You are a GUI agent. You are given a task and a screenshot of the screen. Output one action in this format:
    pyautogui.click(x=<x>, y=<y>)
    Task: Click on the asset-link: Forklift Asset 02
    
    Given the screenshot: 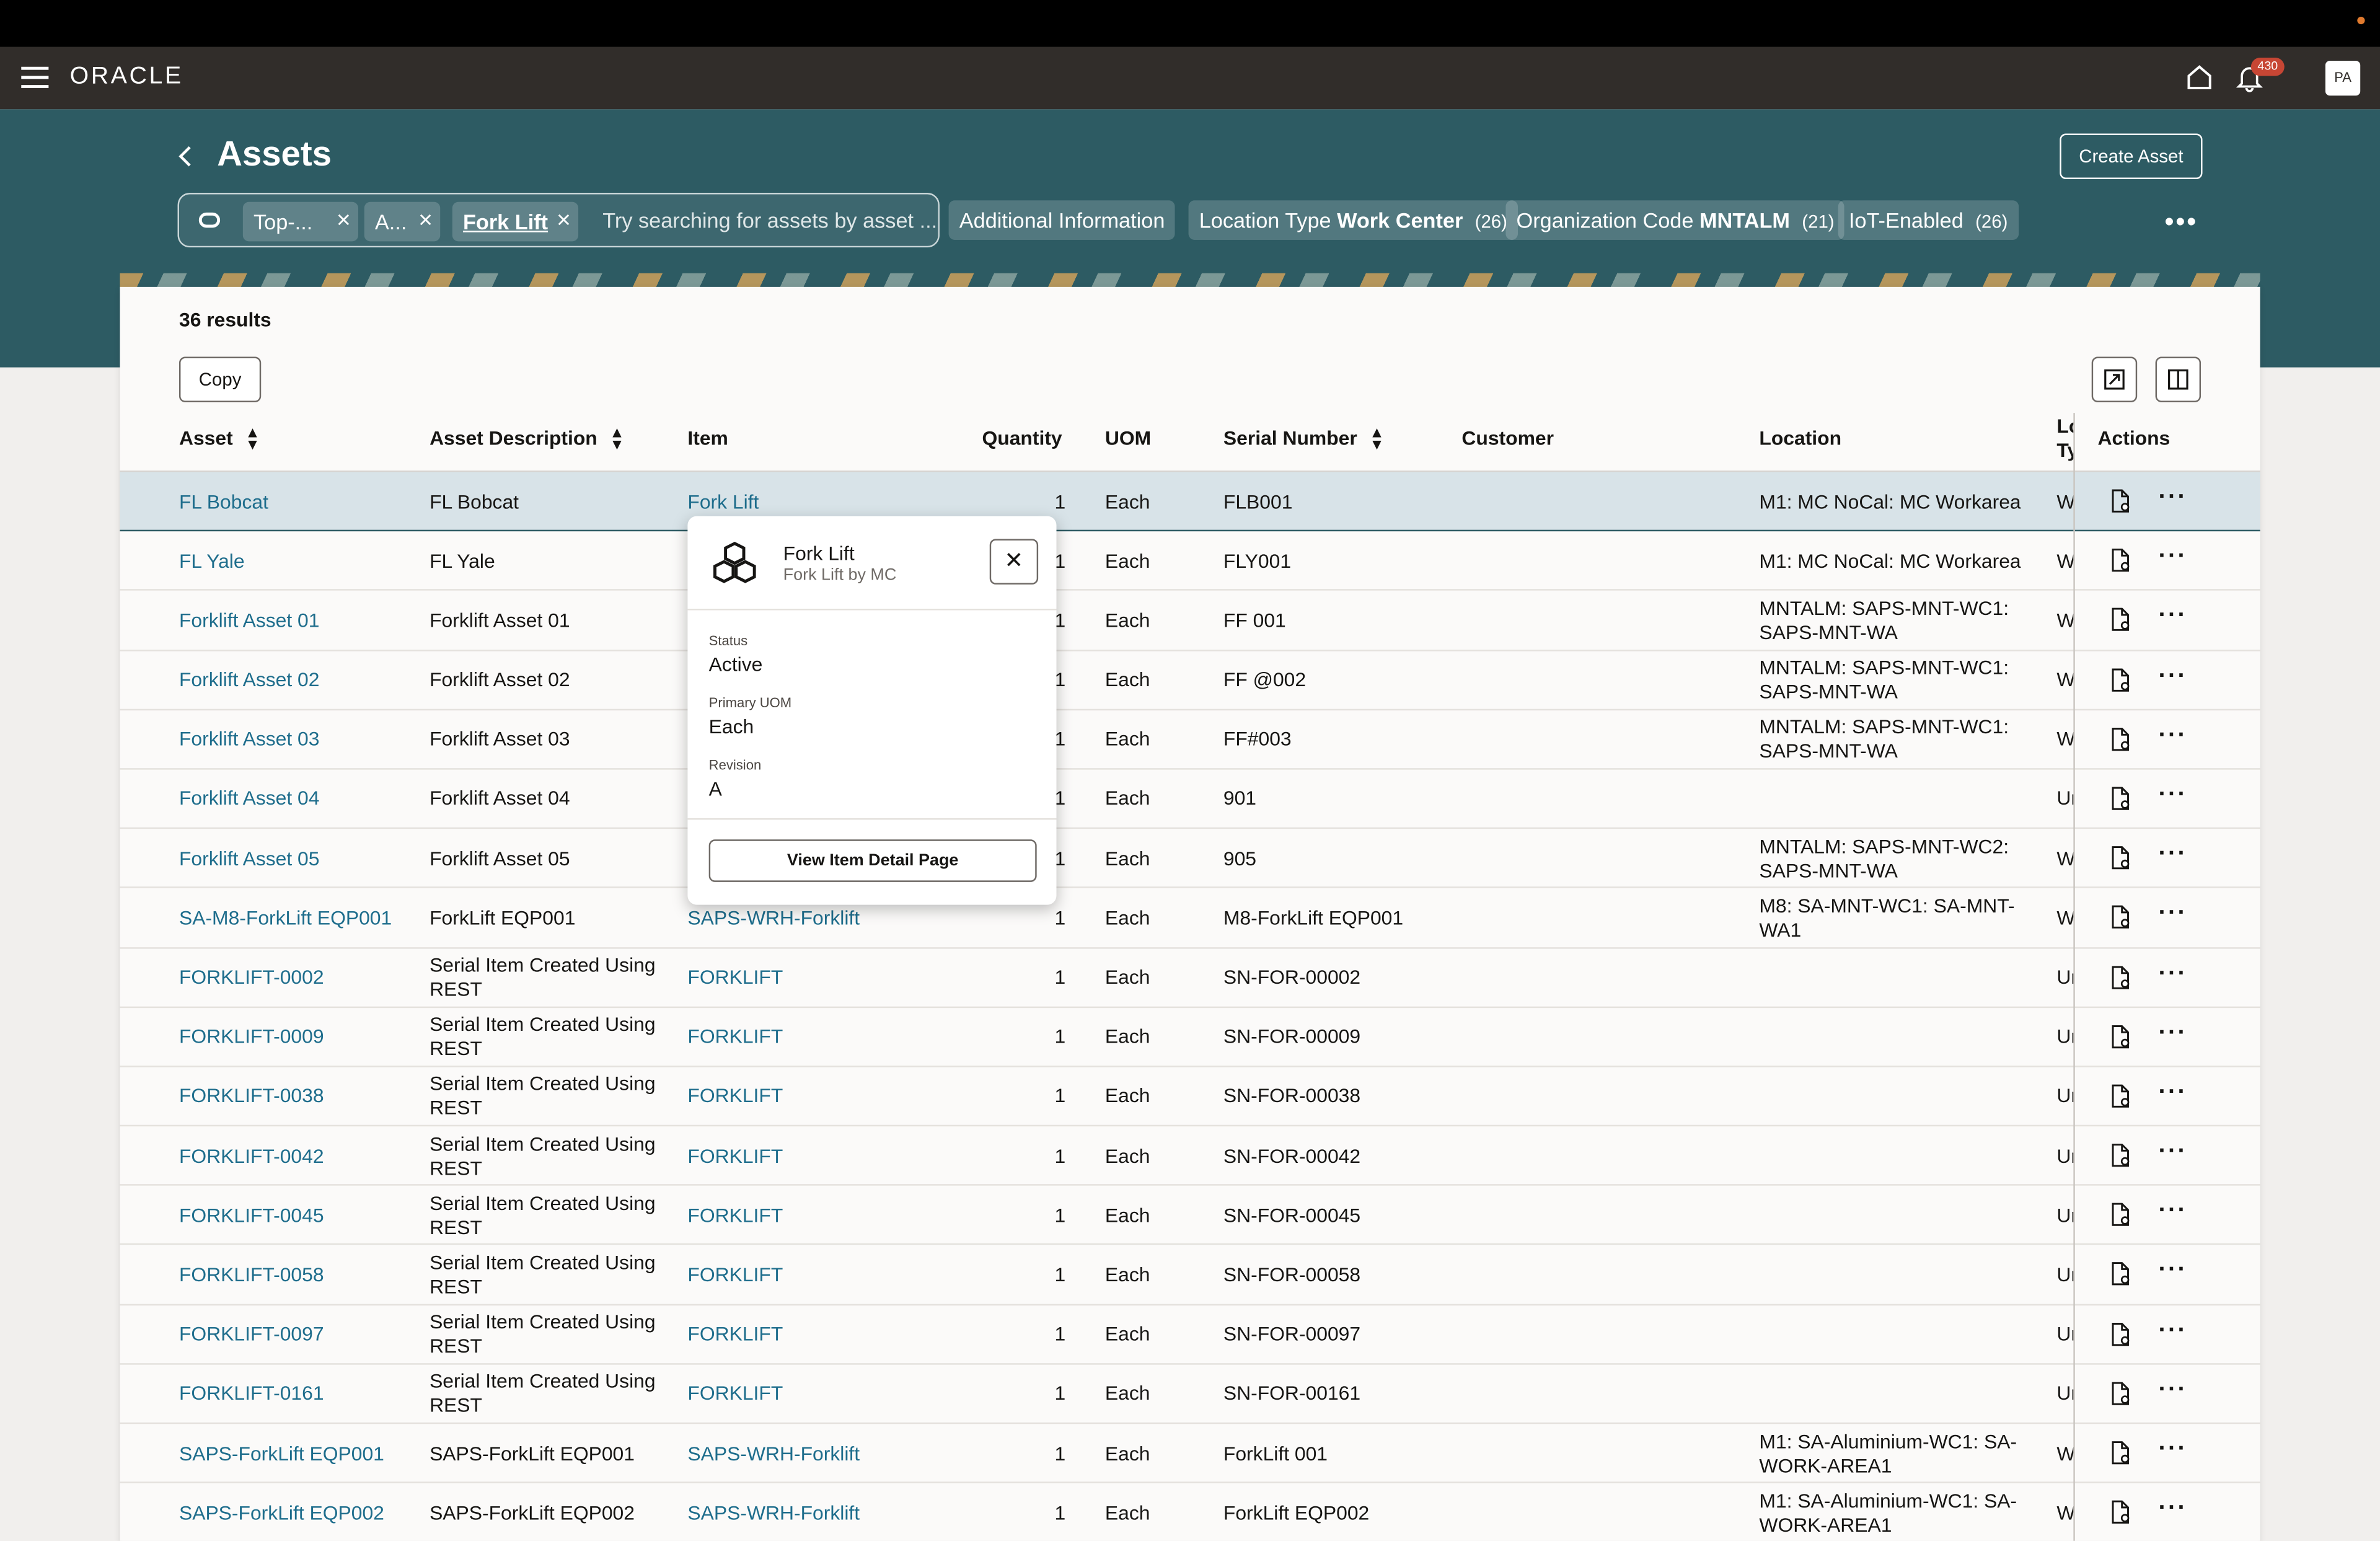 What is the action you would take?
    pyautogui.click(x=293, y=680)
    